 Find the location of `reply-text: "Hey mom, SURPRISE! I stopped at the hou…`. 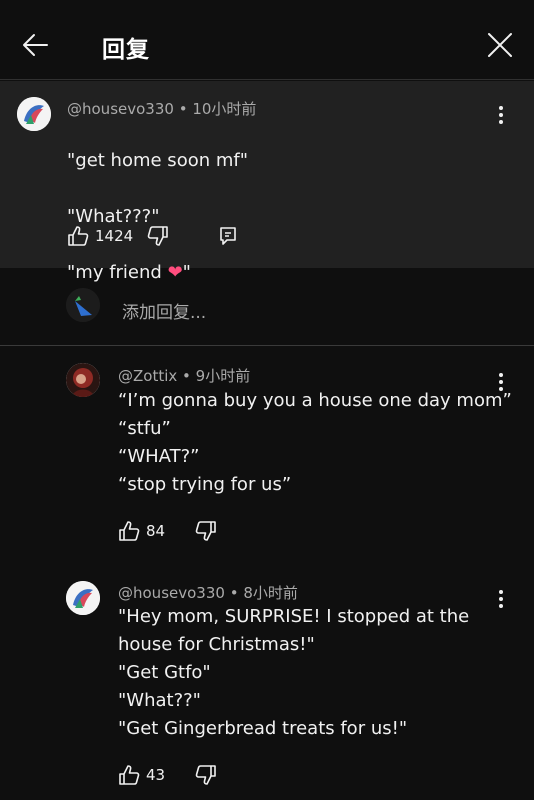

reply-text: "Hey mom, SURPRISE! I stopped at the hou… is located at coordinates (294, 672).